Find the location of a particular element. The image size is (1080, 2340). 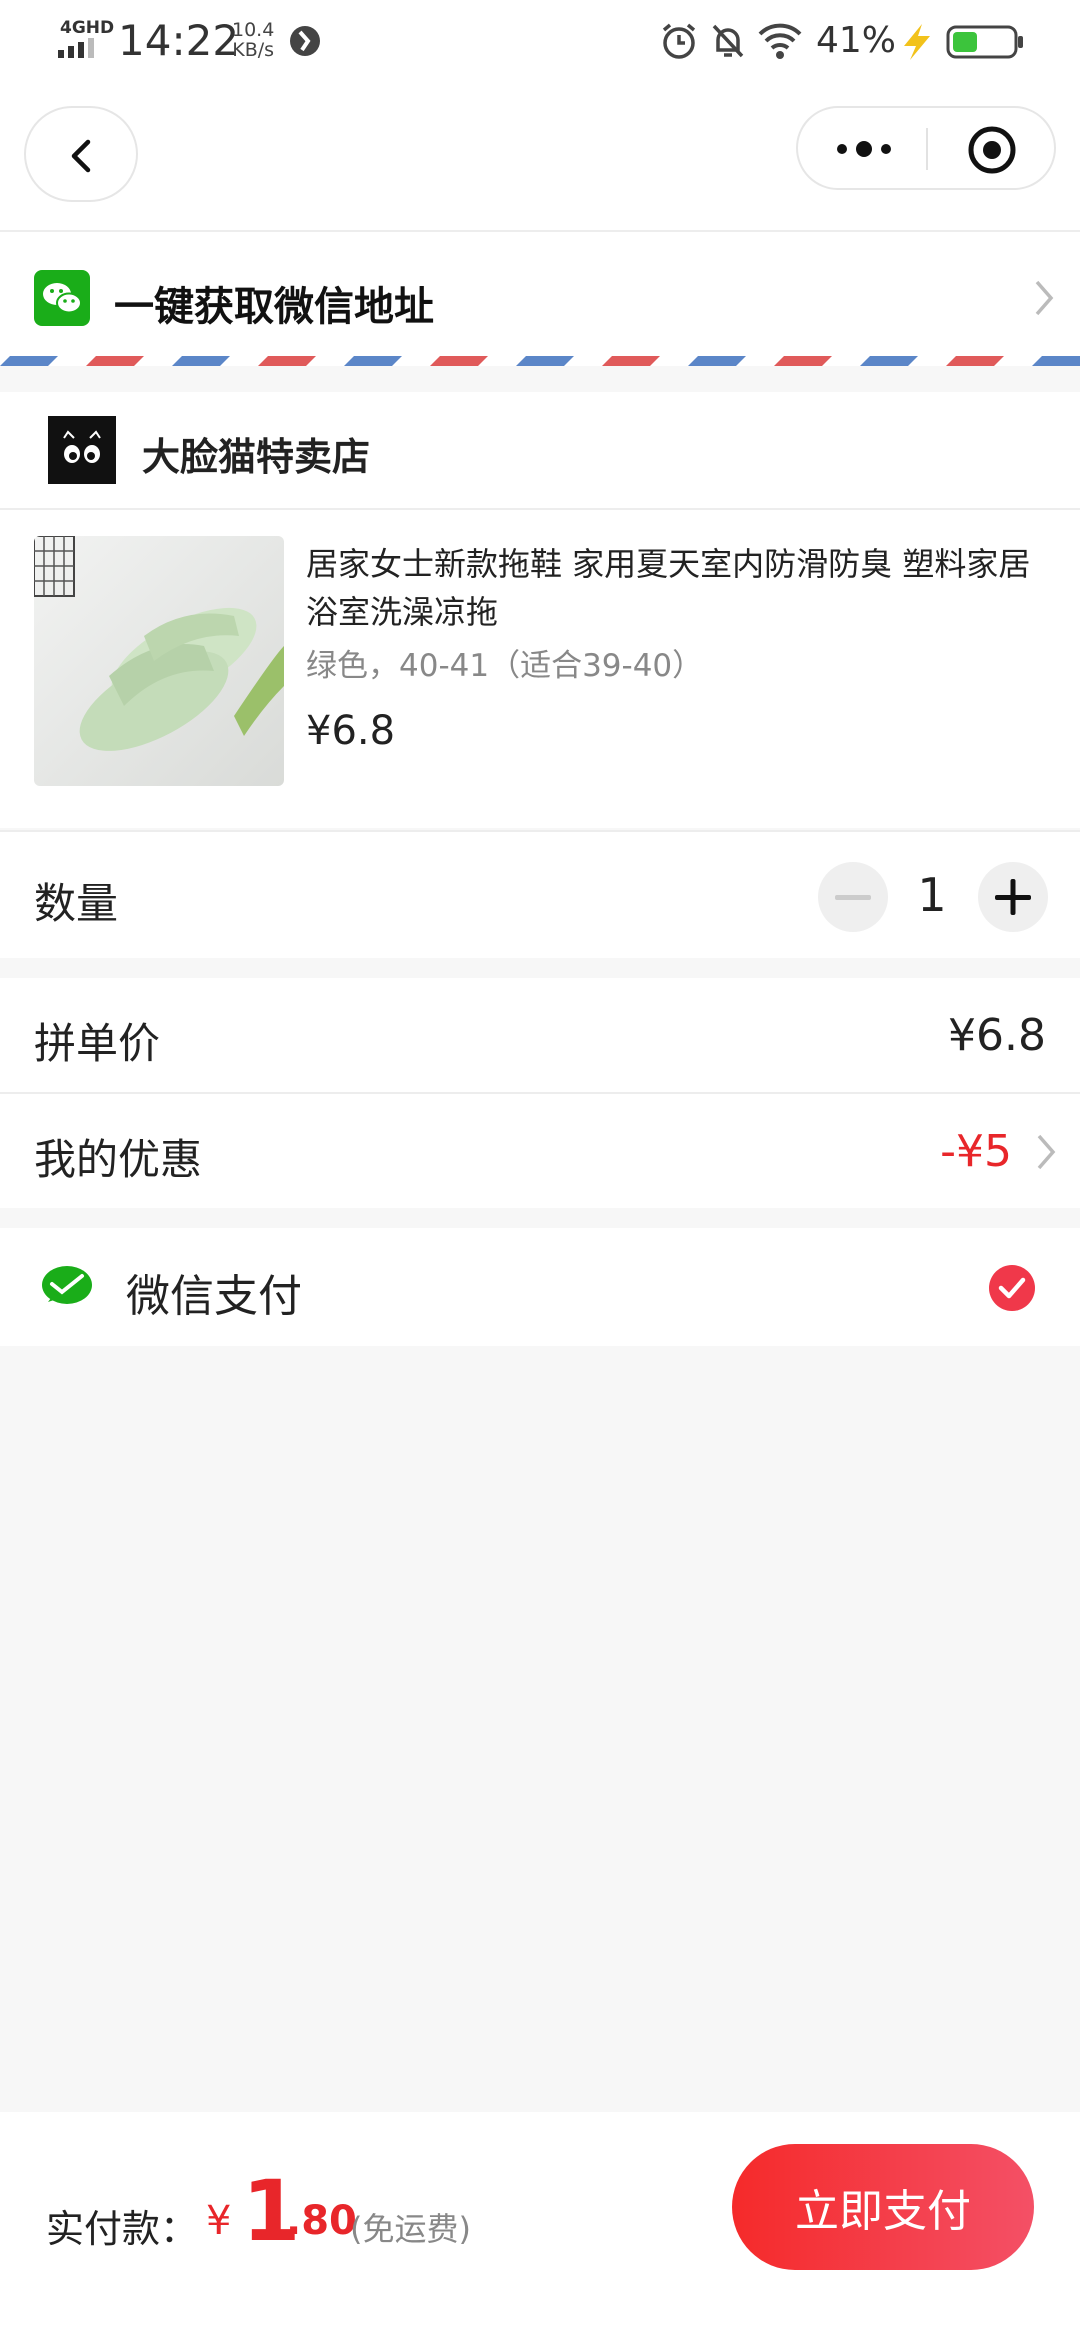

store-avatar is located at coordinates (82, 450).